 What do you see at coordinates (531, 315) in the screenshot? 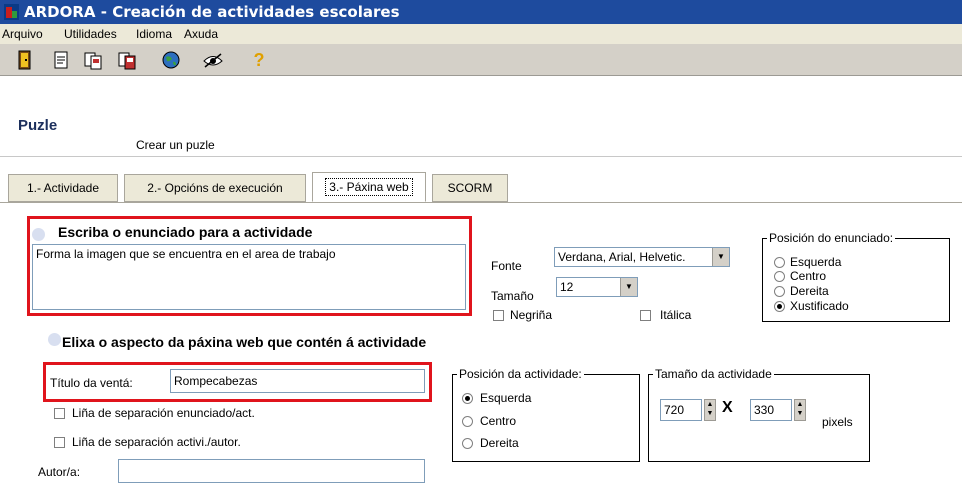
I see `bold-label: Negriña` at bounding box center [531, 315].